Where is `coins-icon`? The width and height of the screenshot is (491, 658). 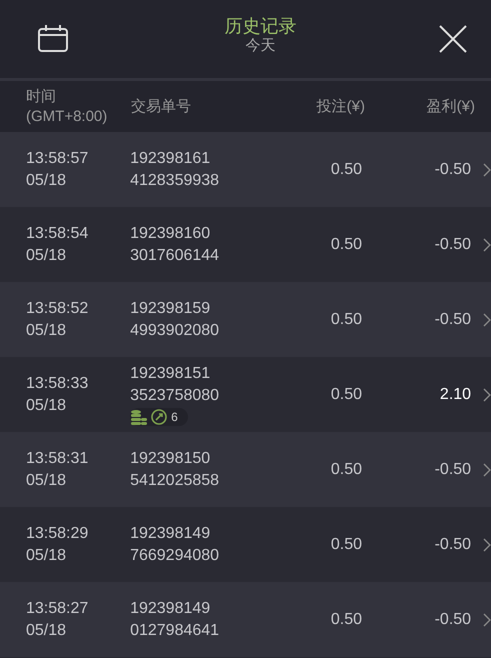
coins-icon is located at coordinates (139, 417).